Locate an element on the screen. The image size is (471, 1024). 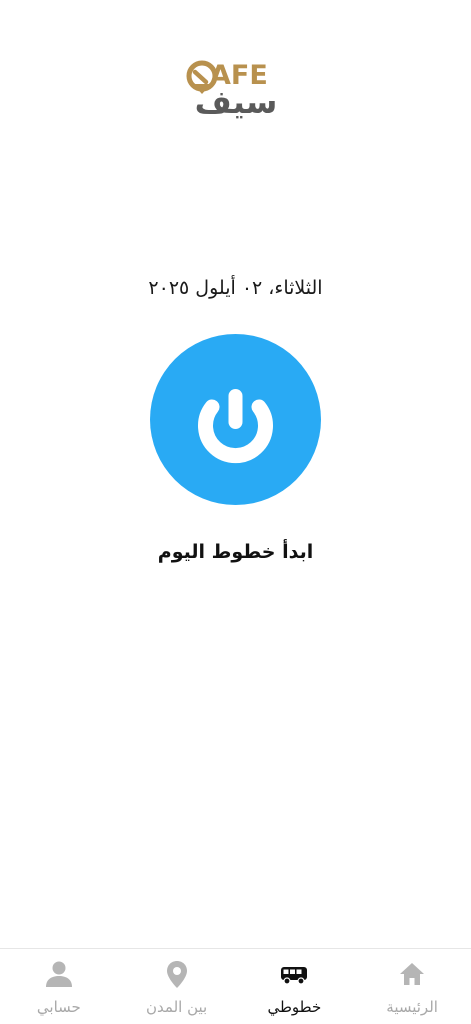
nav-item-my-lines: خطوطي is located at coordinates (294, 986).